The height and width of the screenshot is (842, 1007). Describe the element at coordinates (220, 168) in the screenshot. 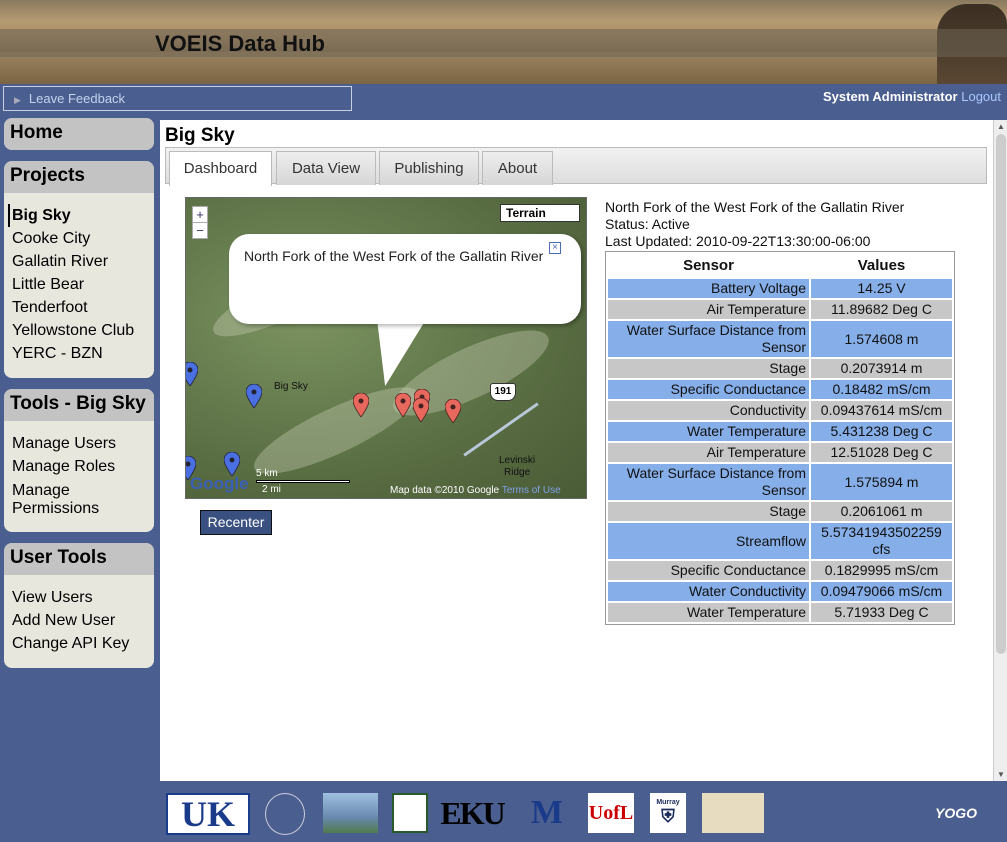

I see `tab-dashboard: Dashboard` at that location.